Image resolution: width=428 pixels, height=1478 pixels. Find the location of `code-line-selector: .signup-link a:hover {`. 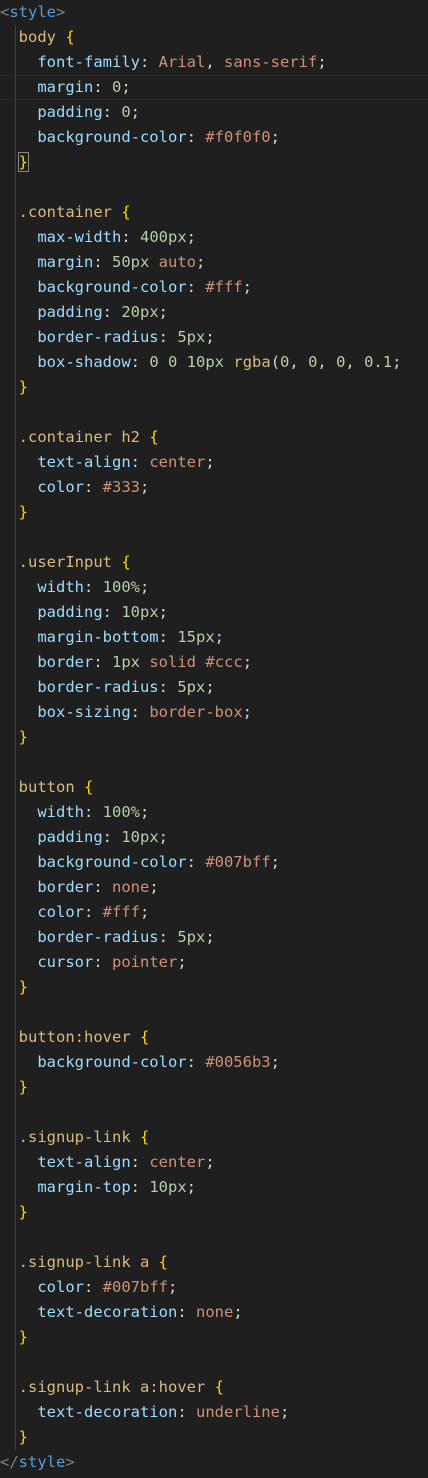

code-line-selector: .signup-link a:hover { is located at coordinates (214, 1387).